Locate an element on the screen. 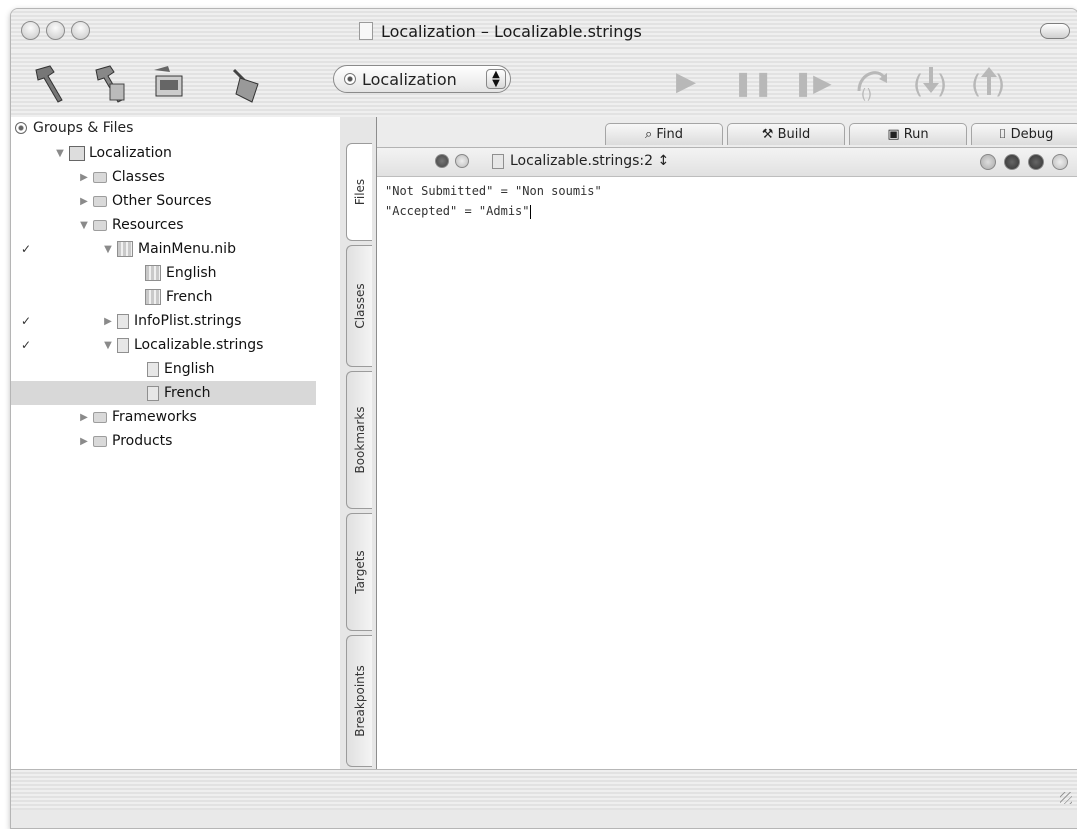 Image resolution: width=1077 pixels, height=829 pixels. step-over-icon: () is located at coordinates (873, 84).